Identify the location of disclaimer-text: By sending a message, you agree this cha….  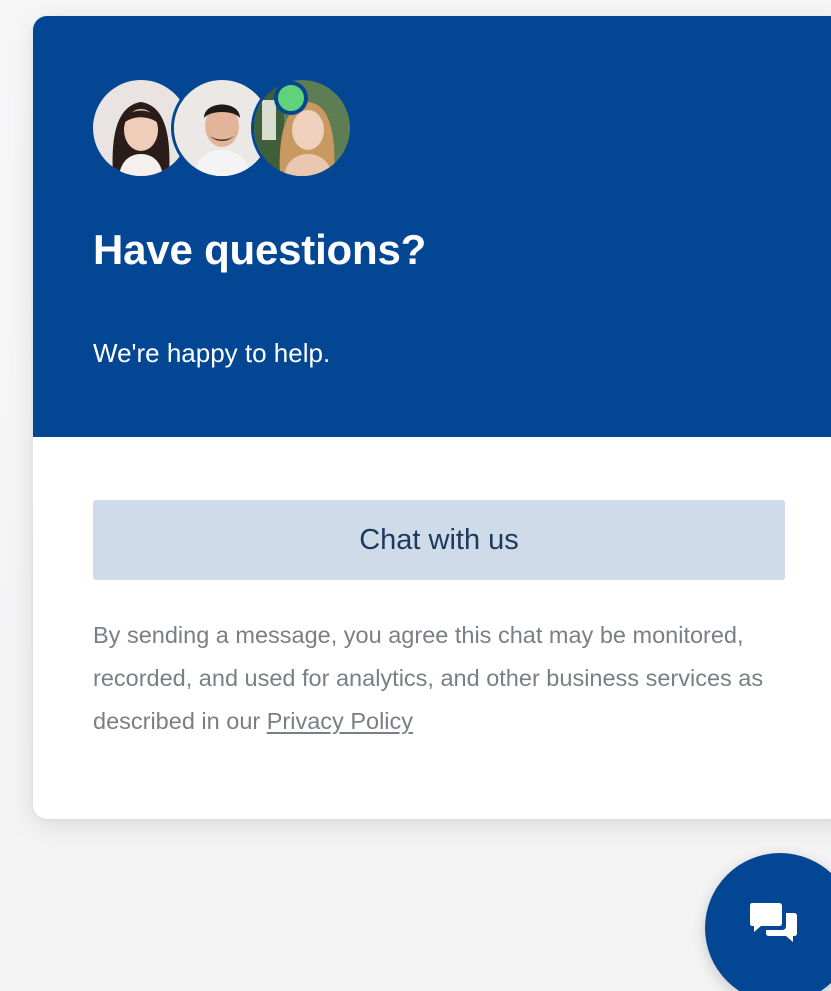
(428, 678).